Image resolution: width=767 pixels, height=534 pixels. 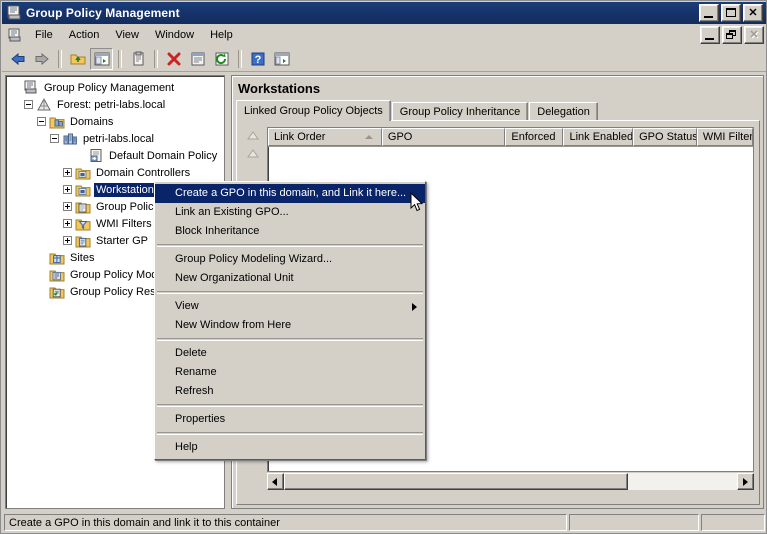 What do you see at coordinates (753, 13) in the screenshot?
I see `close-button: ✕` at bounding box center [753, 13].